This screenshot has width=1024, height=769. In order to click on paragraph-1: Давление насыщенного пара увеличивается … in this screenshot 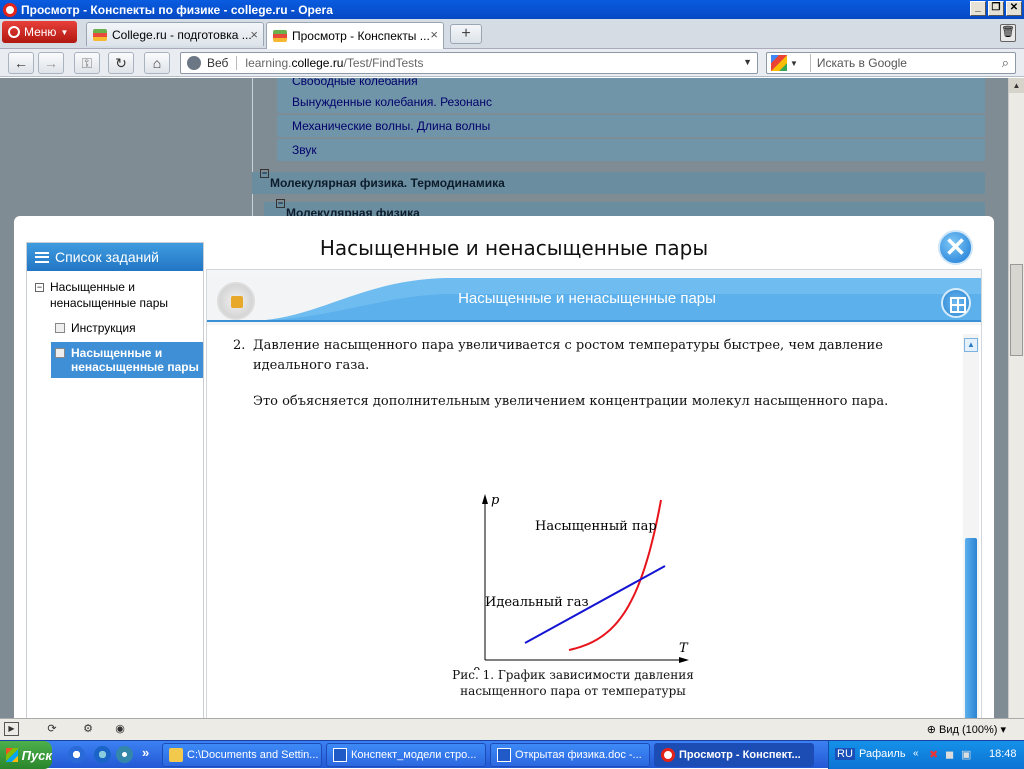, I will do `click(568, 355)`.